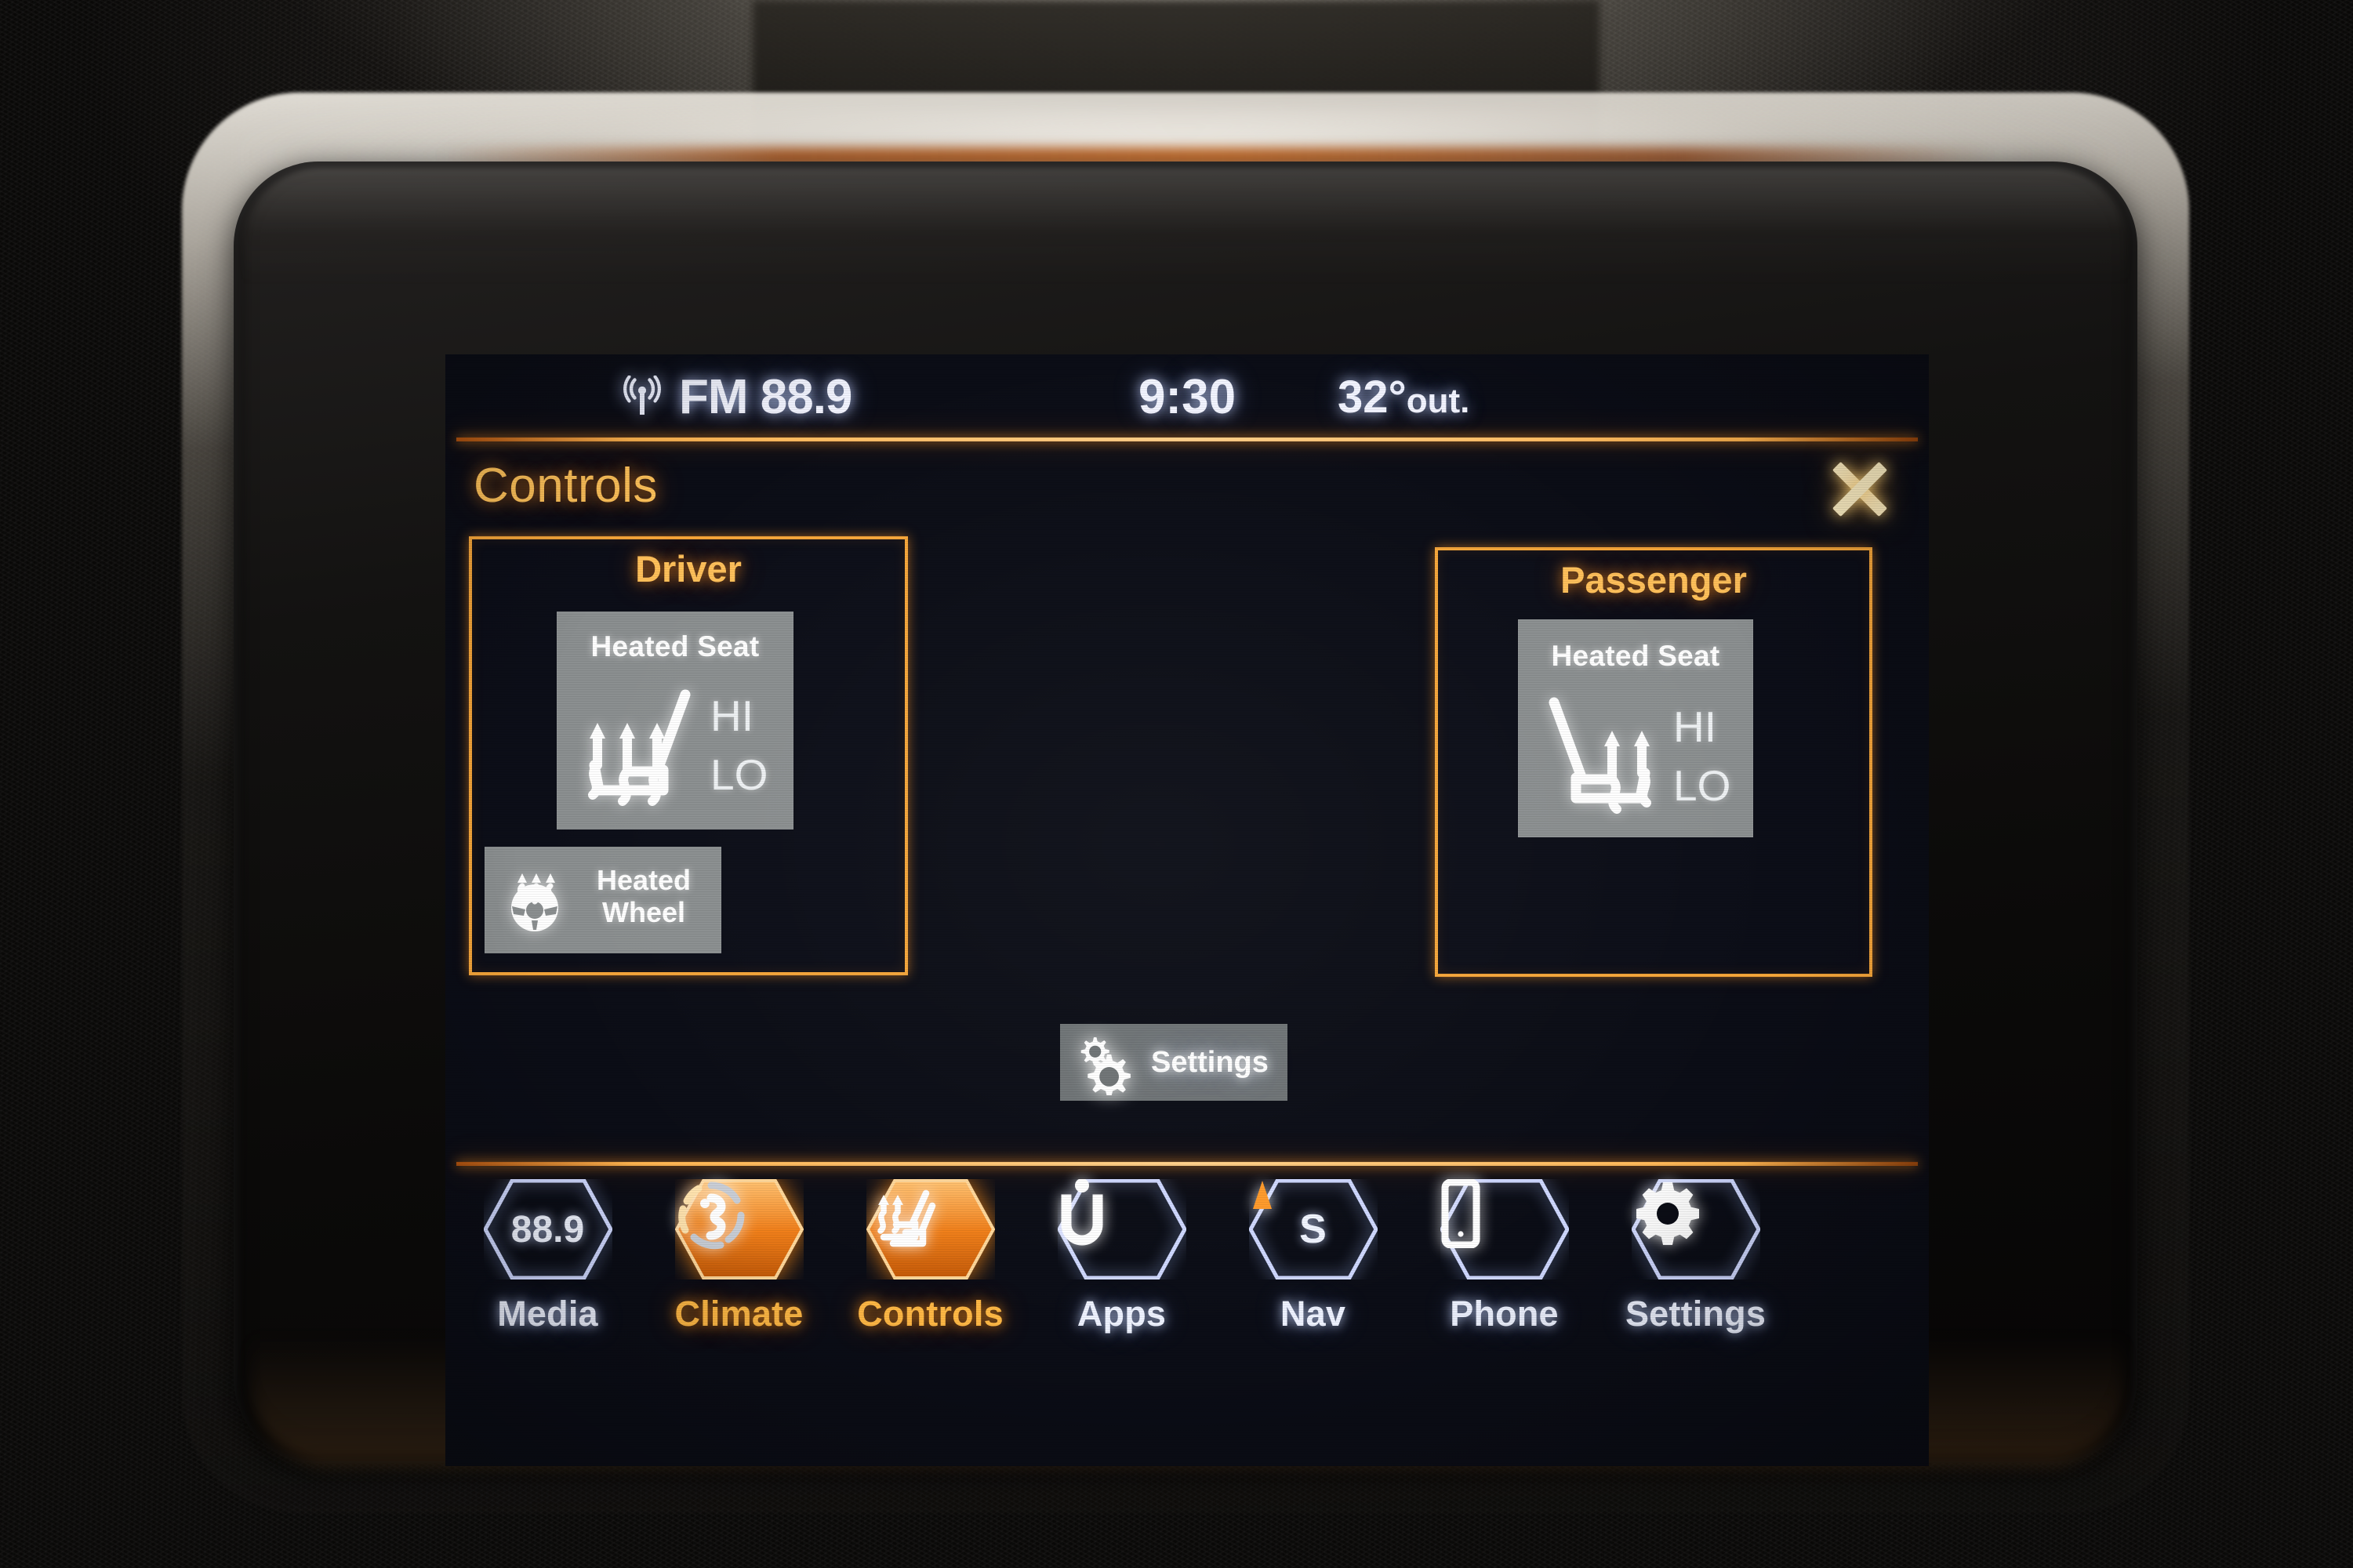  I want to click on nav-label-controls: Controls, so click(930, 1314).